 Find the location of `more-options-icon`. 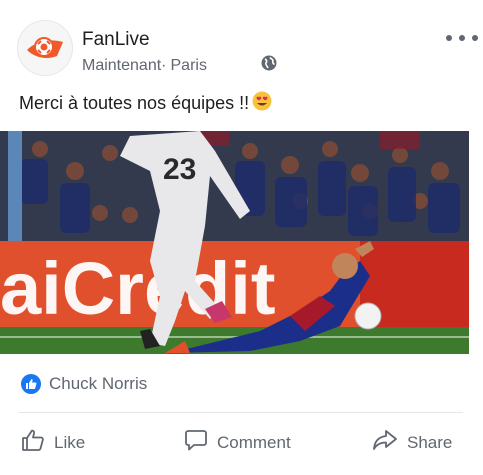

more-options-icon is located at coordinates (462, 38).